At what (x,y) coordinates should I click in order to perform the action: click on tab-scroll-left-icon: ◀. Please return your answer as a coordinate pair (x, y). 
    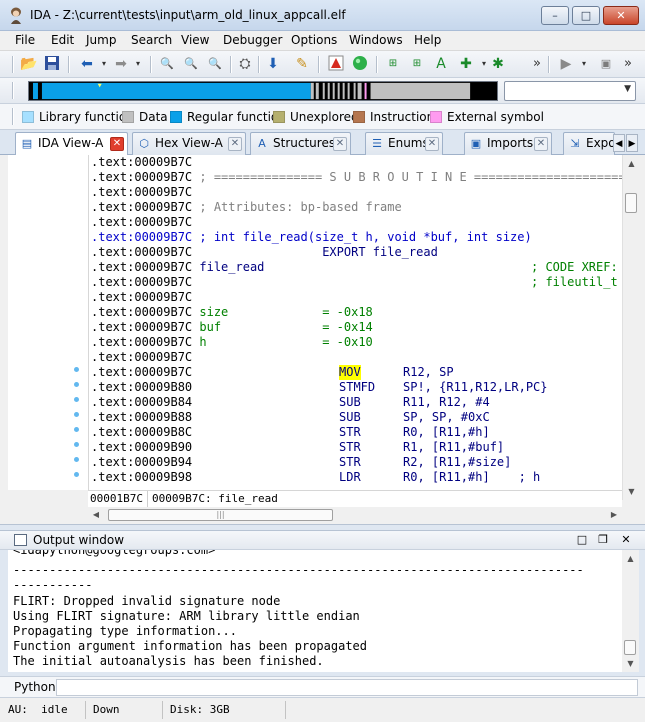
    Looking at the image, I should click on (619, 143).